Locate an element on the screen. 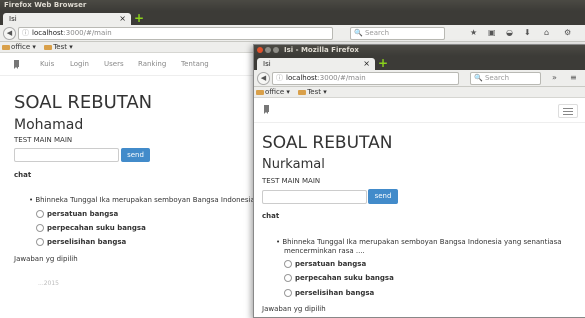  pocket-icon: ◒ is located at coordinates (509, 33).